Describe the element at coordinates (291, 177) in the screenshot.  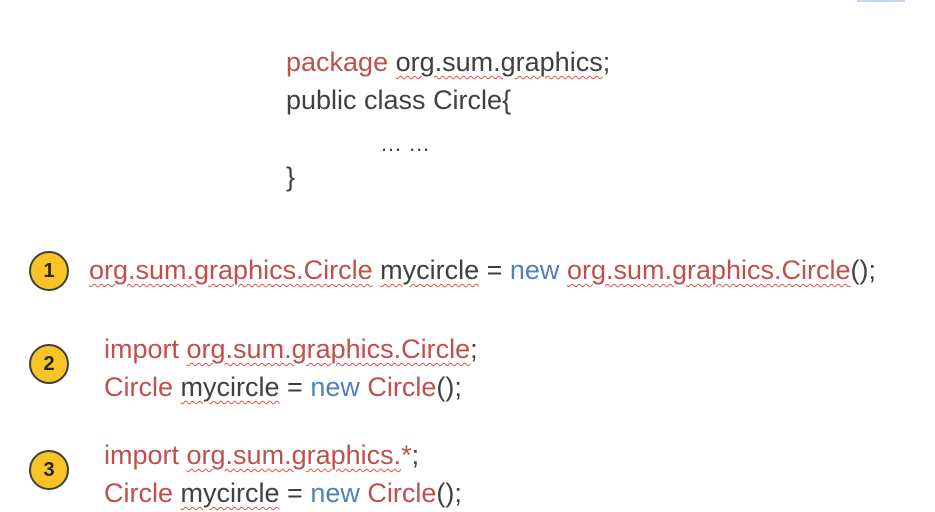
I see `closing-brace-line: }` at that location.